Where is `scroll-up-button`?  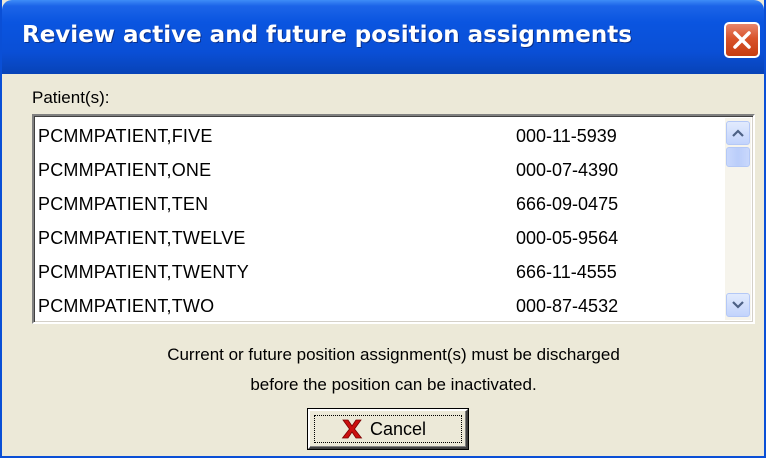 scroll-up-button is located at coordinates (738, 133).